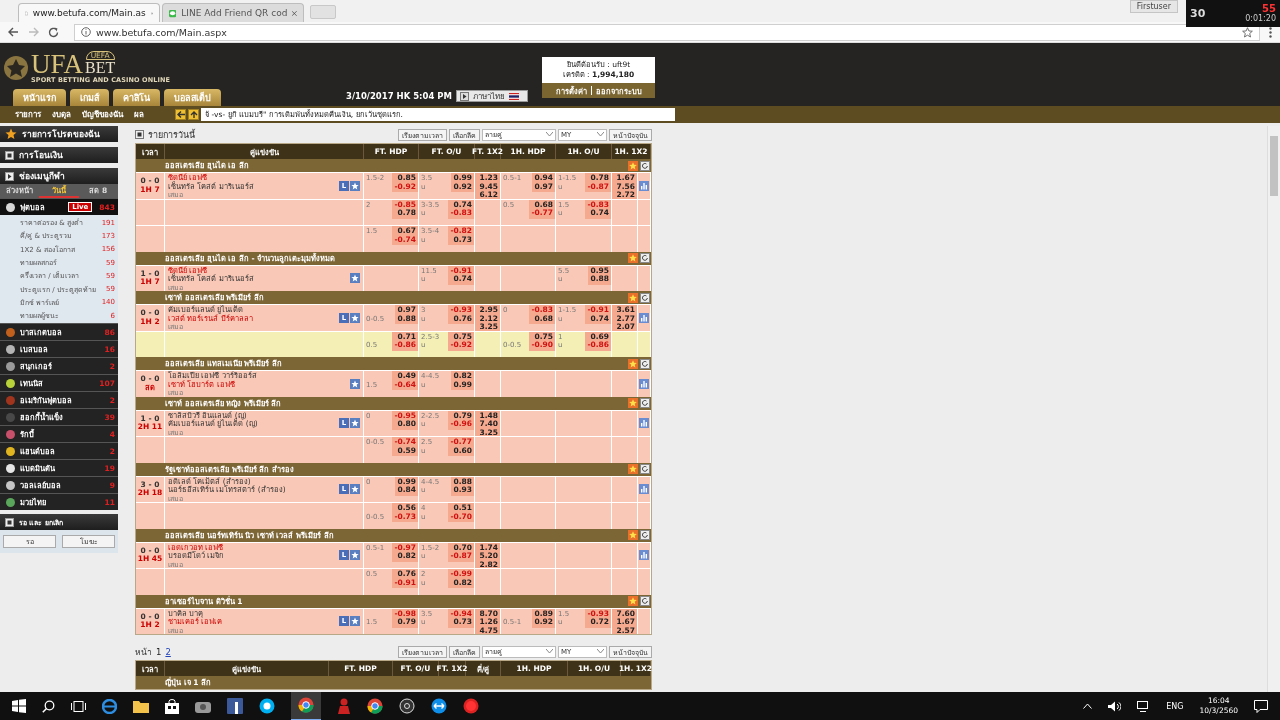 Image resolution: width=1280 pixels, height=720 pixels. What do you see at coordinates (59, 176) in the screenshot?
I see `sports-menu-panel: ช่องเมนูกีฬา` at bounding box center [59, 176].